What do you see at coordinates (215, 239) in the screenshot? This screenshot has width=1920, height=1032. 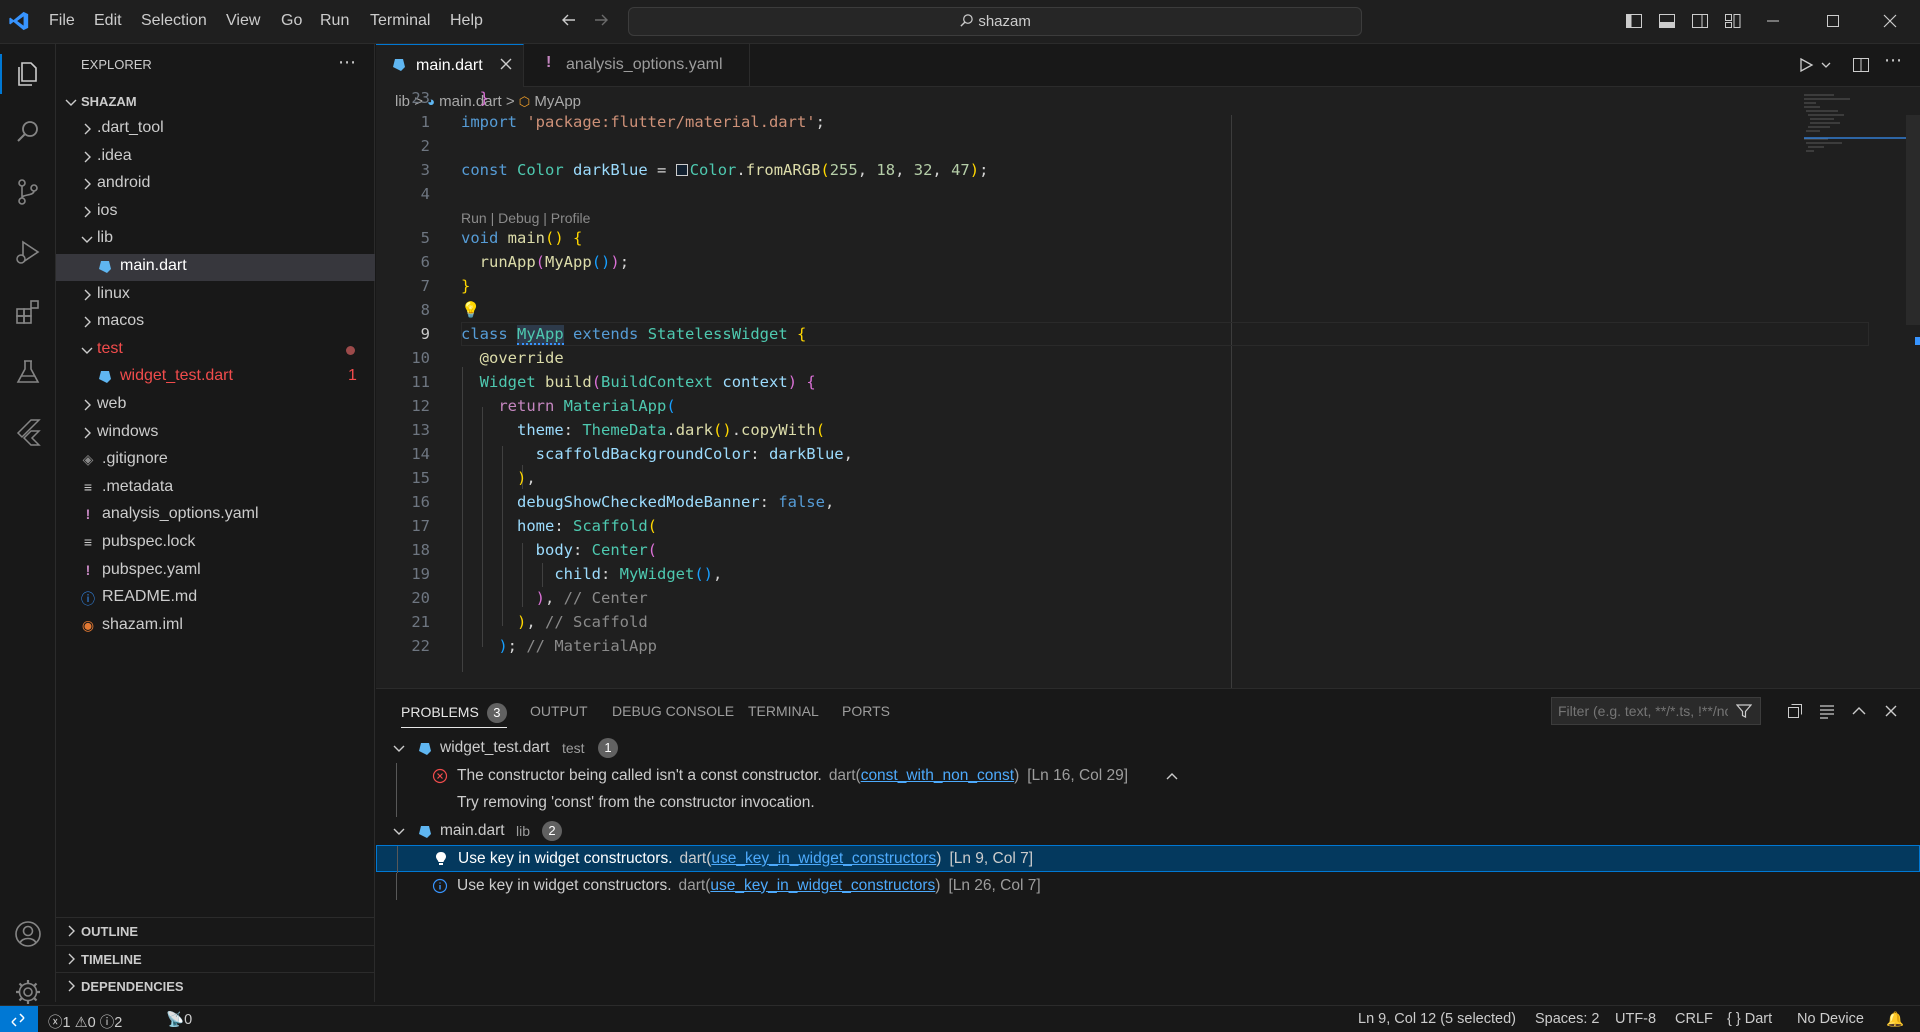 I see `tree-item-lib: lib` at bounding box center [215, 239].